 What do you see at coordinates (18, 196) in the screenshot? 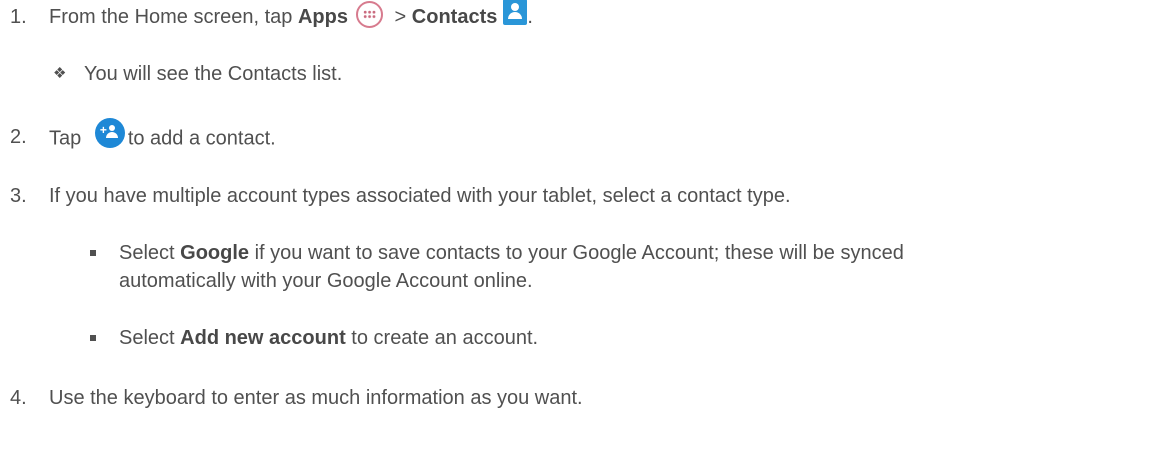
I see `step-number: 3.` at bounding box center [18, 196].